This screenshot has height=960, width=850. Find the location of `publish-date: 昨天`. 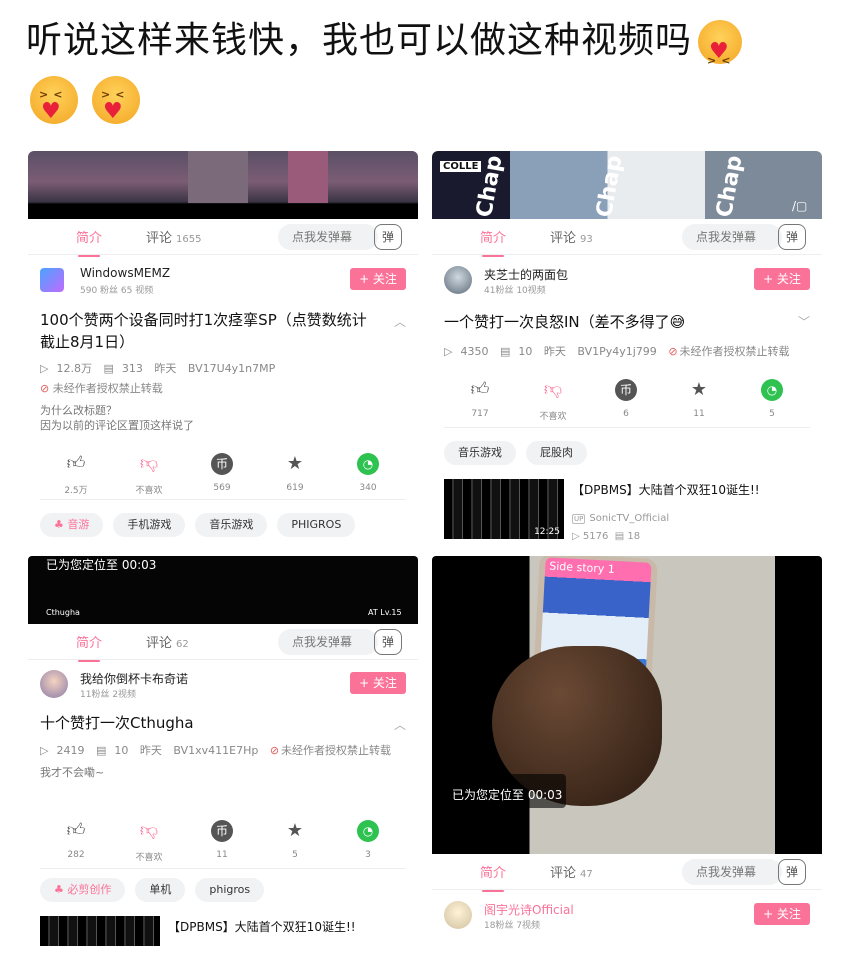

publish-date: 昨天 is located at coordinates (554, 351).